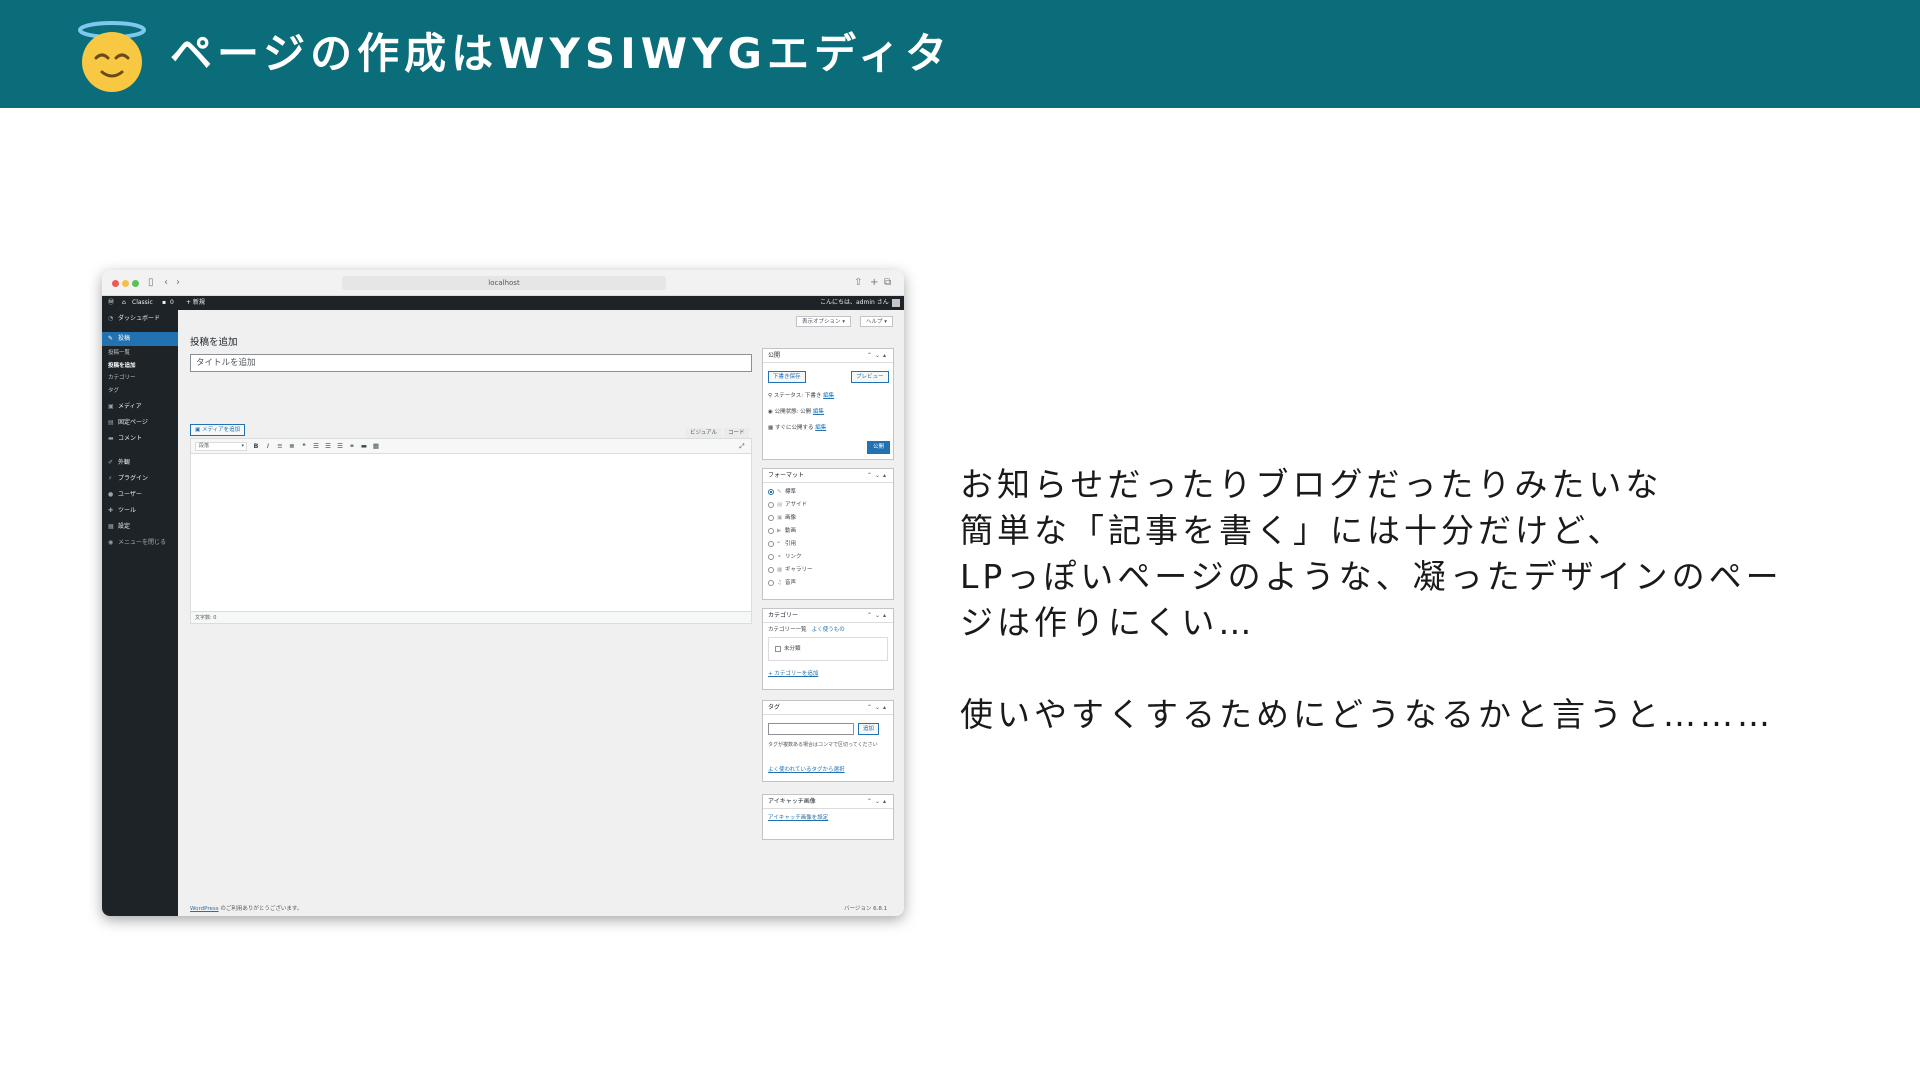  Describe the element at coordinates (887, 283) in the screenshot. I see `tabs-icon: ⧉` at that location.